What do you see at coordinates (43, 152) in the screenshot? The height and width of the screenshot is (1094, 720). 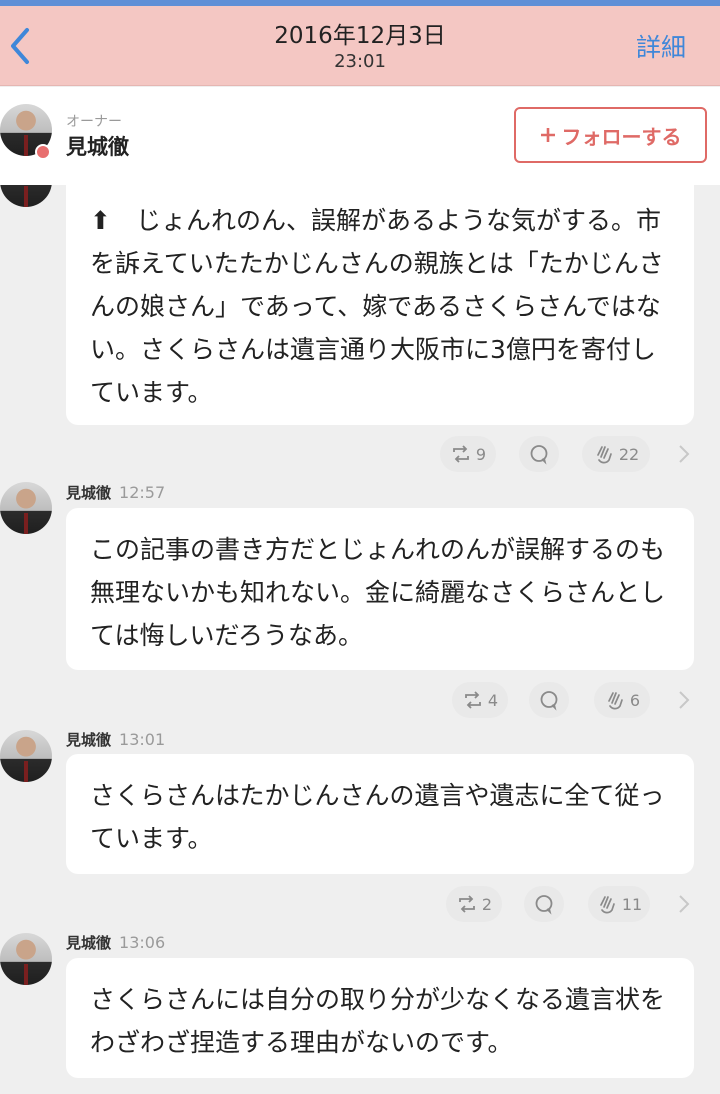 I see `verified-badge-icon` at bounding box center [43, 152].